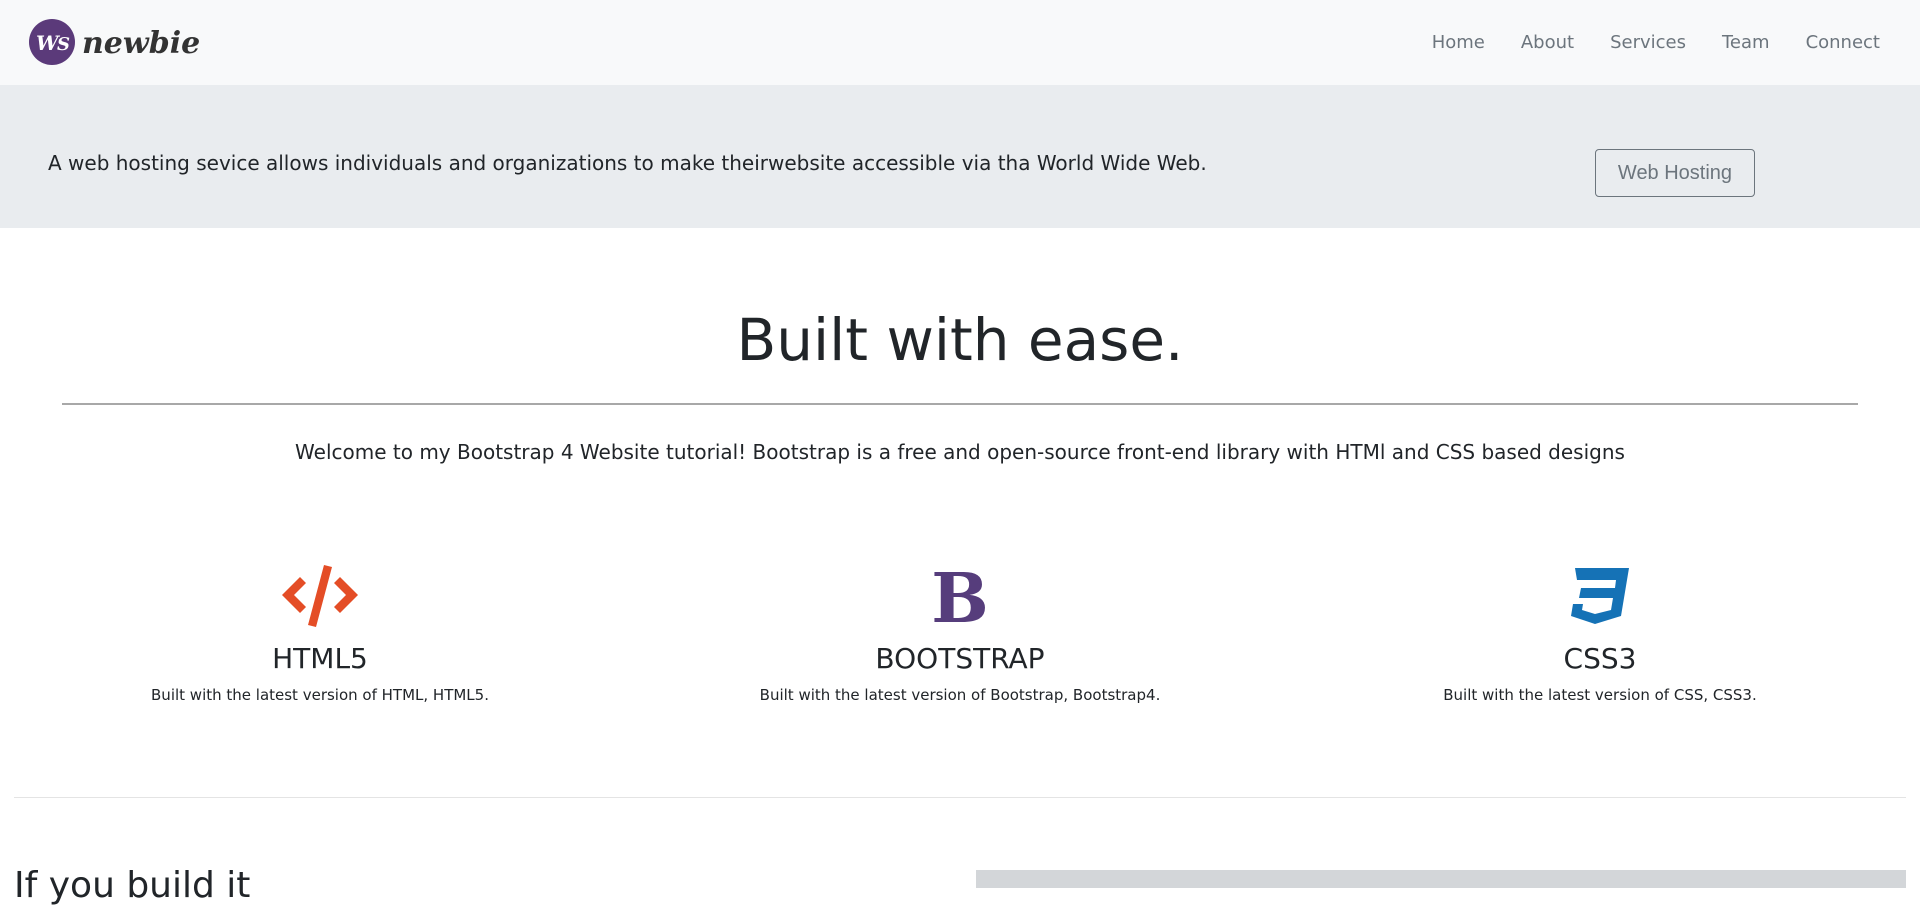 This screenshot has width=1920, height=906. What do you see at coordinates (960, 404) in the screenshot?
I see `divider` at bounding box center [960, 404].